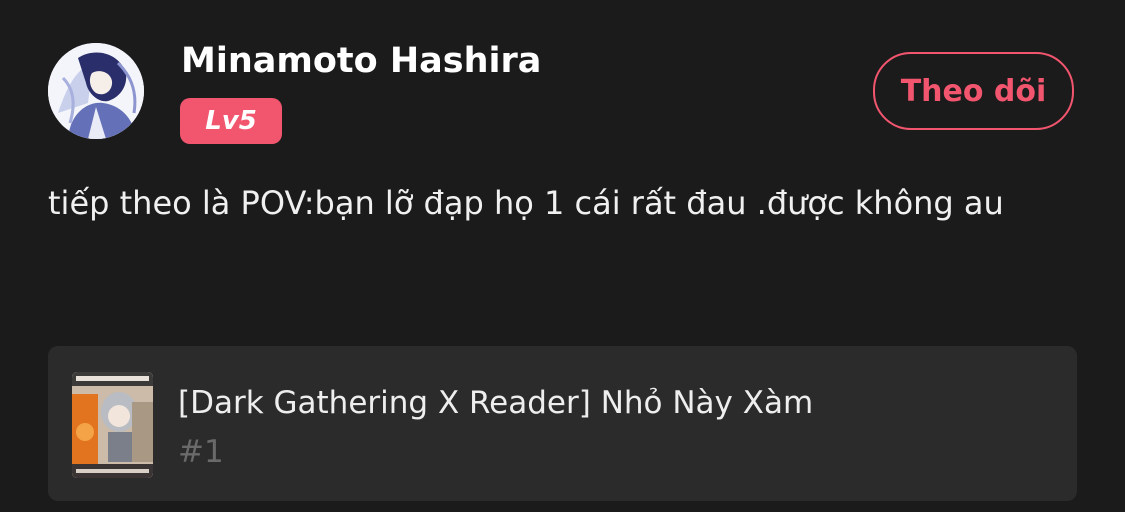 Image resolution: width=1125 pixels, height=512 pixels. What do you see at coordinates (973, 91) in the screenshot?
I see `follow-button: Theo dõi` at bounding box center [973, 91].